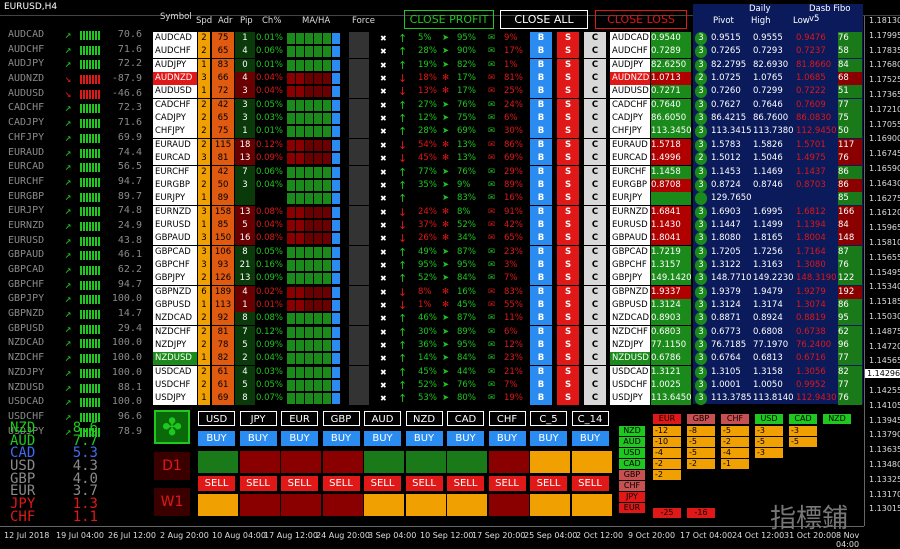 The height and width of the screenshot is (549, 900). I want to click on scanner-symbol: AUDCHF, so click(175, 52).